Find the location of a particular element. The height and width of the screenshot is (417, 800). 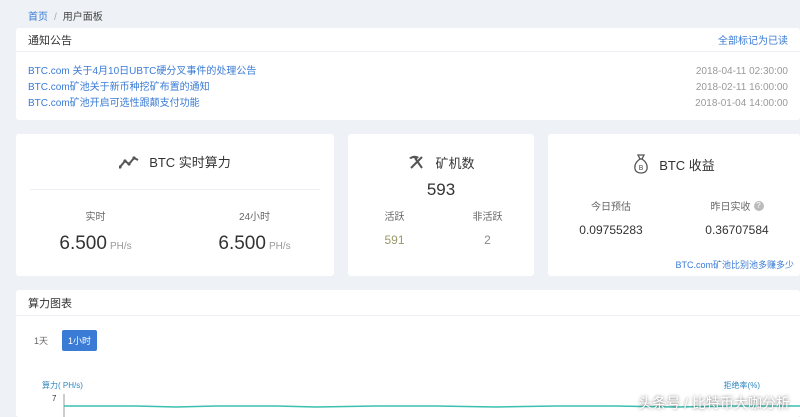

miners-title: 矿机数 is located at coordinates (441, 162).